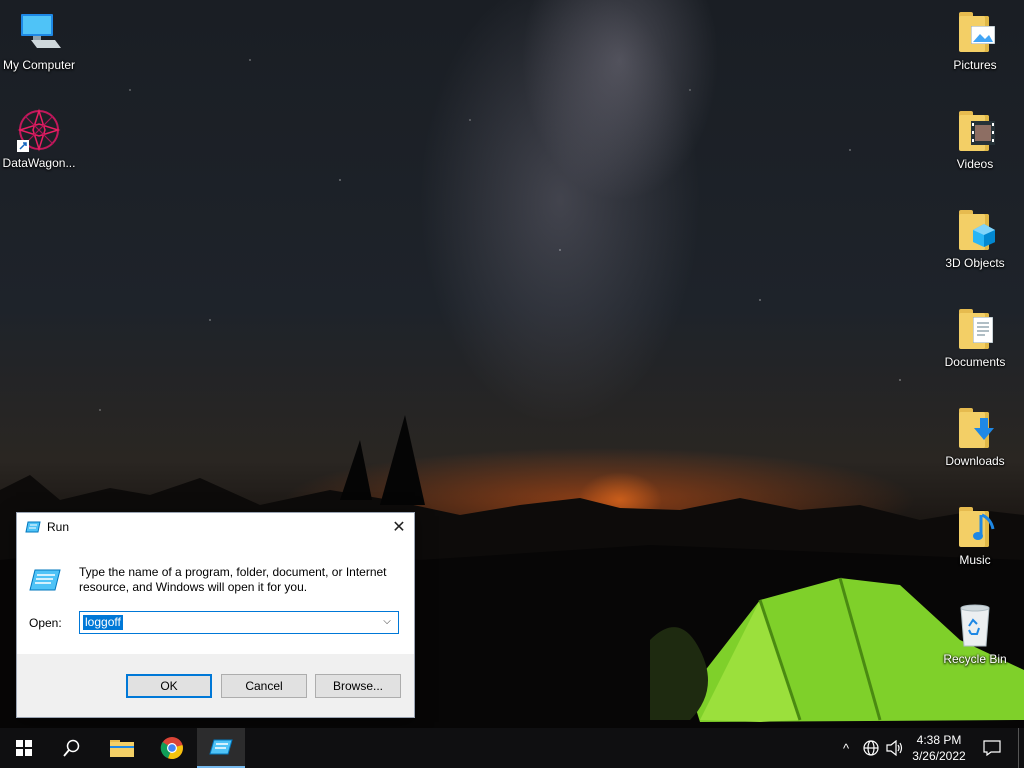  What do you see at coordinates (975, 461) in the screenshot?
I see `desktop-icon-label: Downloads` at bounding box center [975, 461].